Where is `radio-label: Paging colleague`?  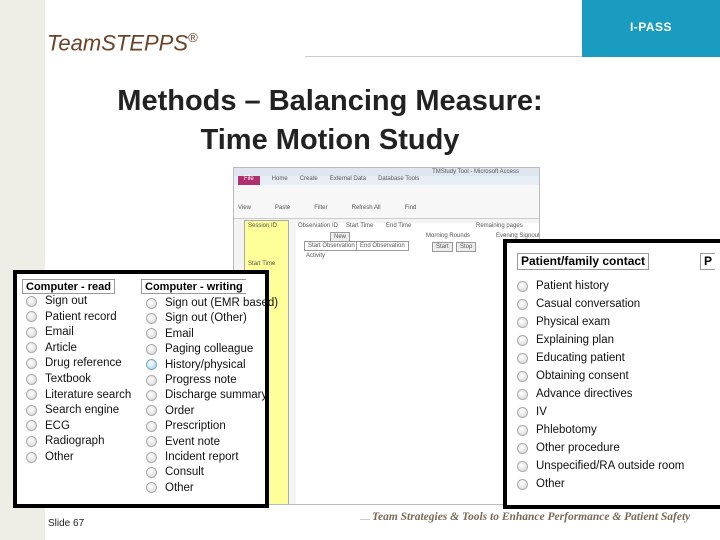 radio-label: Paging colleague is located at coordinates (209, 349).